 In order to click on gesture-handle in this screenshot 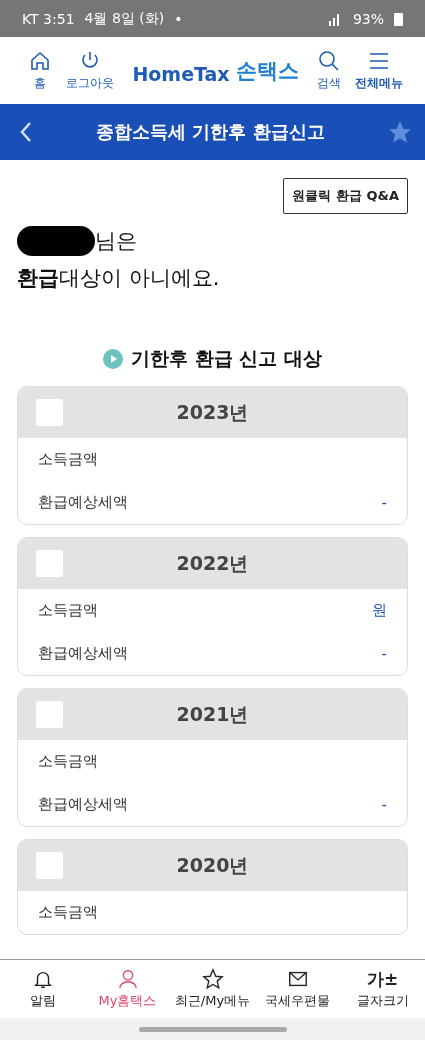, I will do `click(212, 1029)`.